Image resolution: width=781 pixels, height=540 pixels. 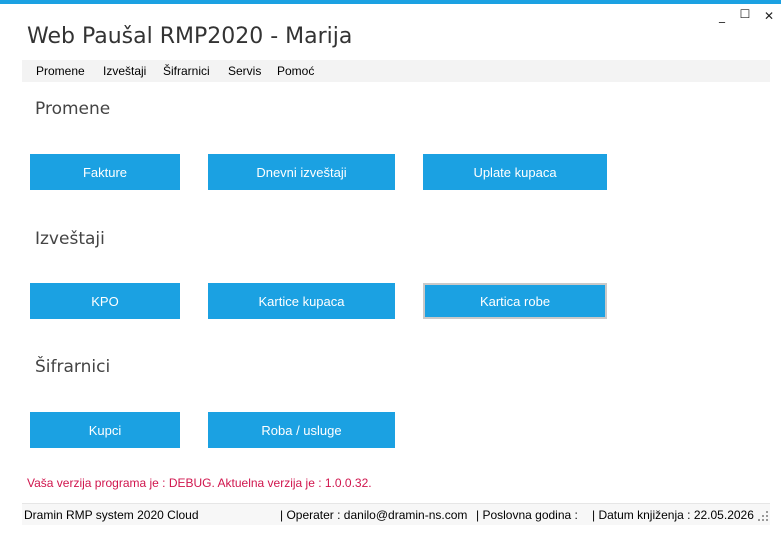 I want to click on section-title-sifrarnici: Šifrarnici, so click(x=73, y=367).